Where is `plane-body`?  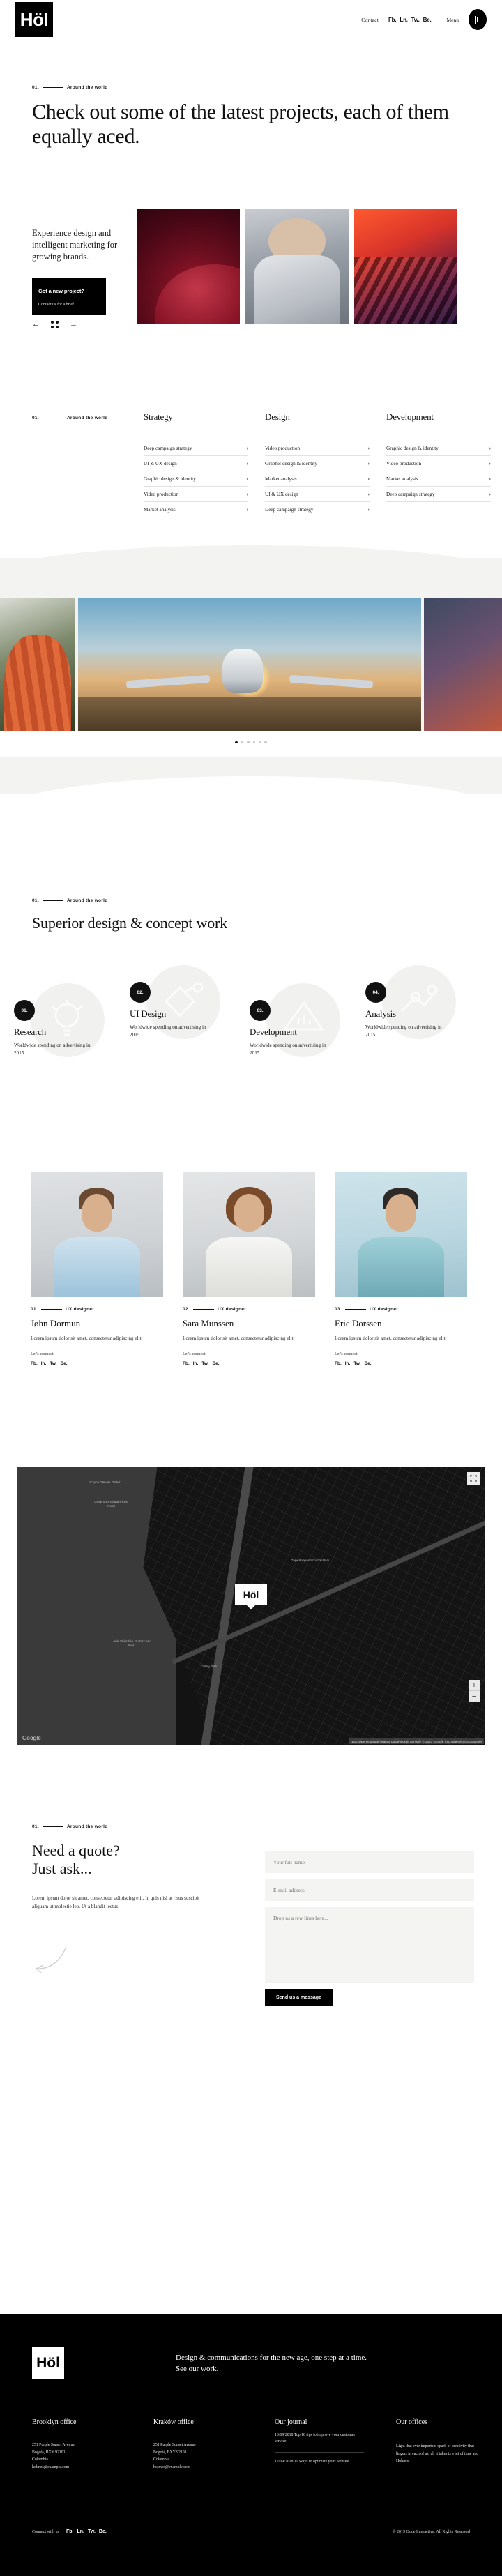
plane-body is located at coordinates (242, 671).